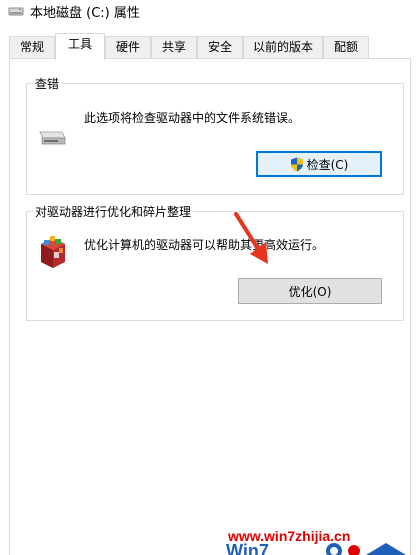 The width and height of the screenshot is (420, 555). Describe the element at coordinates (204, 245) in the screenshot. I see `optimize-description: 优化计算机的驱动器可以帮助其更高效运行。` at that location.